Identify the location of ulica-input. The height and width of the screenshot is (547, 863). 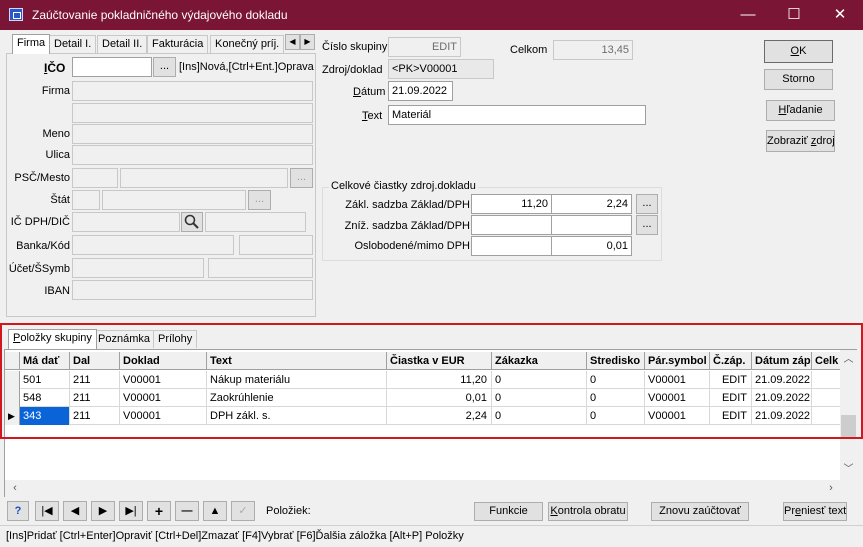
(192, 155).